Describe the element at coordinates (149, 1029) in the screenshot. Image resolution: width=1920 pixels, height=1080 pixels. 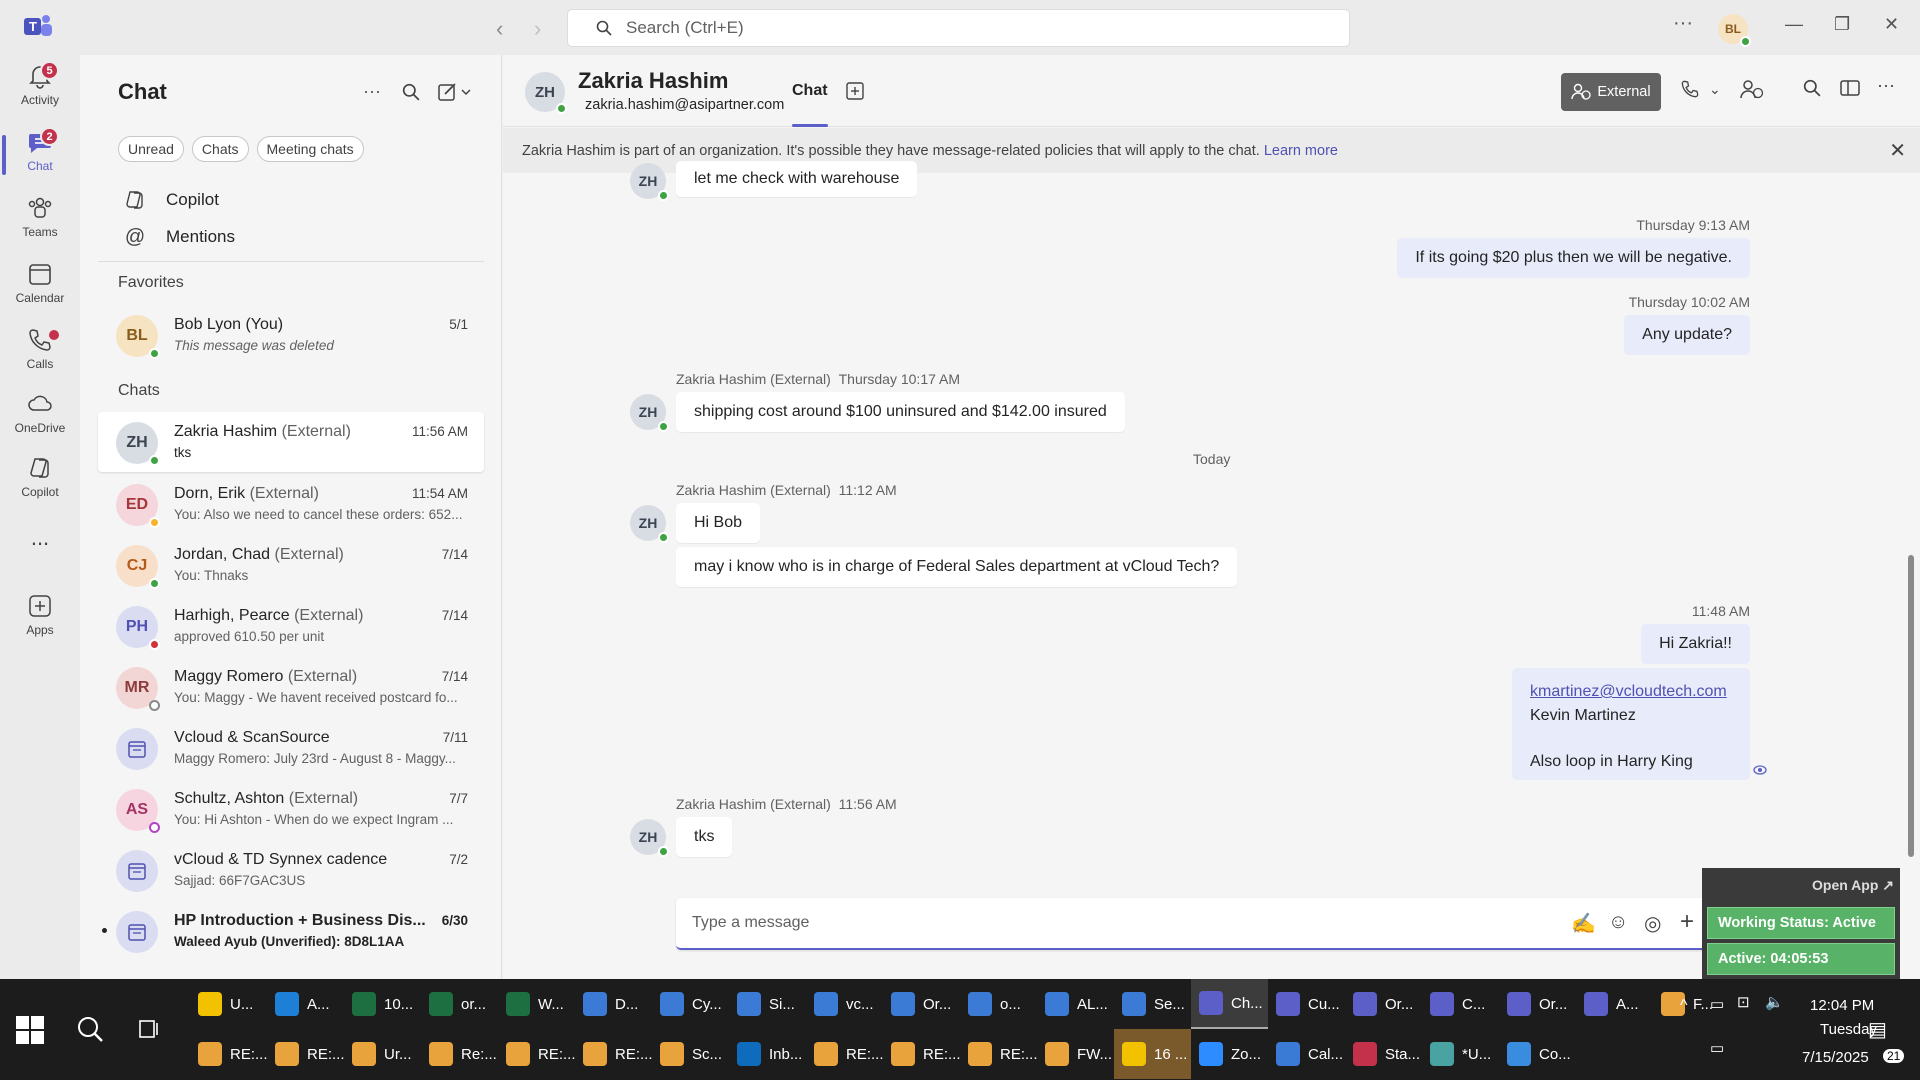
I see `task-view-icon` at that location.